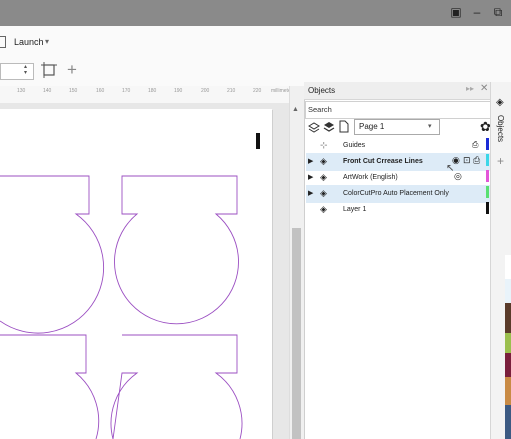  What do you see at coordinates (255, 13) in the screenshot?
I see `title-bar: ▣ ‒ ⧉` at bounding box center [255, 13].